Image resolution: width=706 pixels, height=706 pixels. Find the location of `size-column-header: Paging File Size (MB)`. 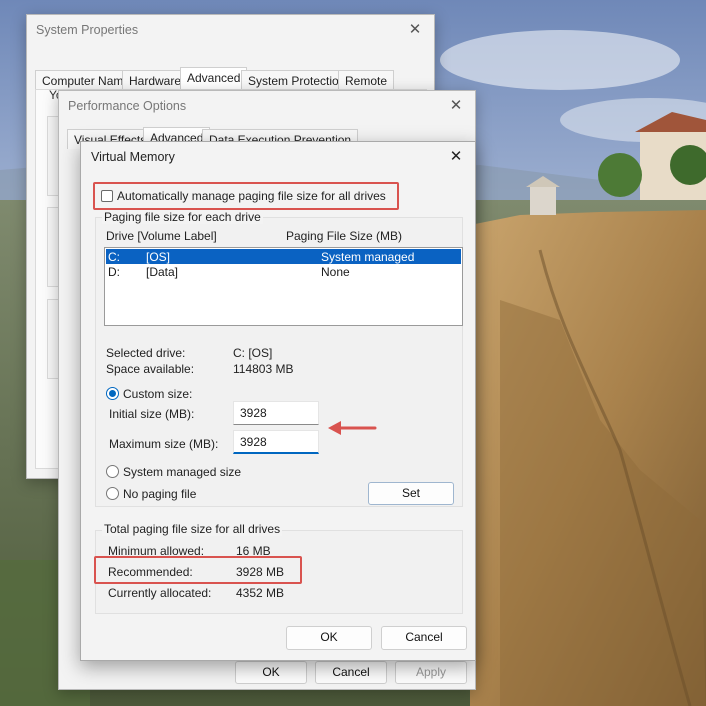

size-column-header: Paging File Size (MB) is located at coordinates (344, 236).